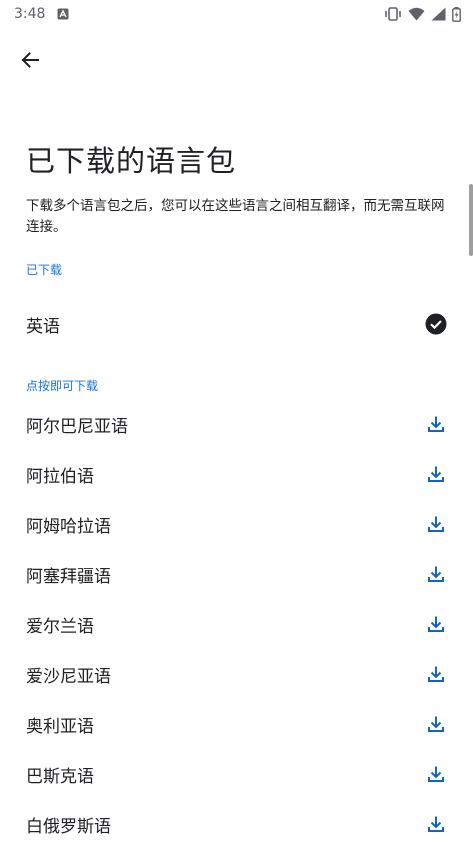  I want to click on language-label: 爱尔兰语, so click(60, 626).